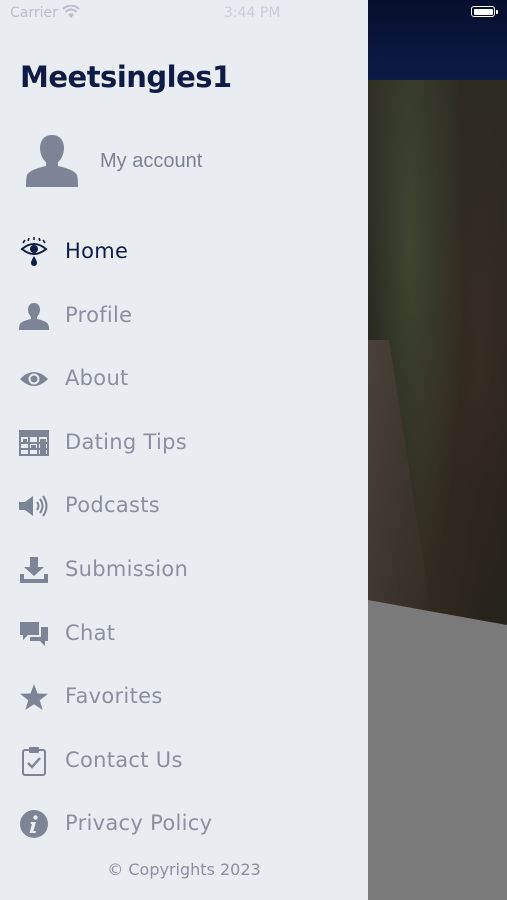  I want to click on menu-item-contact-us: Contact Us, so click(184, 761).